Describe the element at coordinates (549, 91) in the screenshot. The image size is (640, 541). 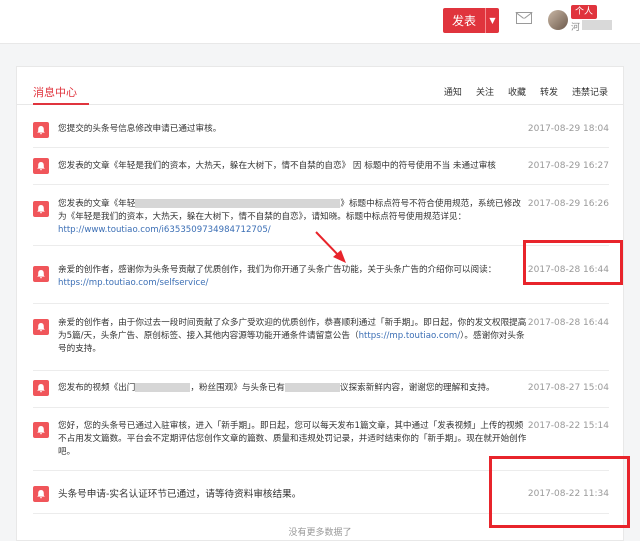
I see `tab-reposts: 转发` at that location.